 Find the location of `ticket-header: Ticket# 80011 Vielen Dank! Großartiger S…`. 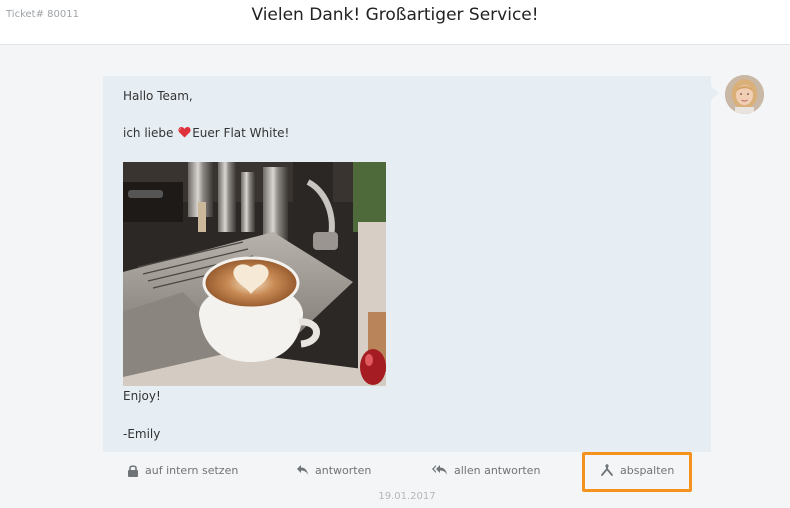

ticket-header: Ticket# 80011 Vielen Dank! Großartiger S… is located at coordinates (395, 22).